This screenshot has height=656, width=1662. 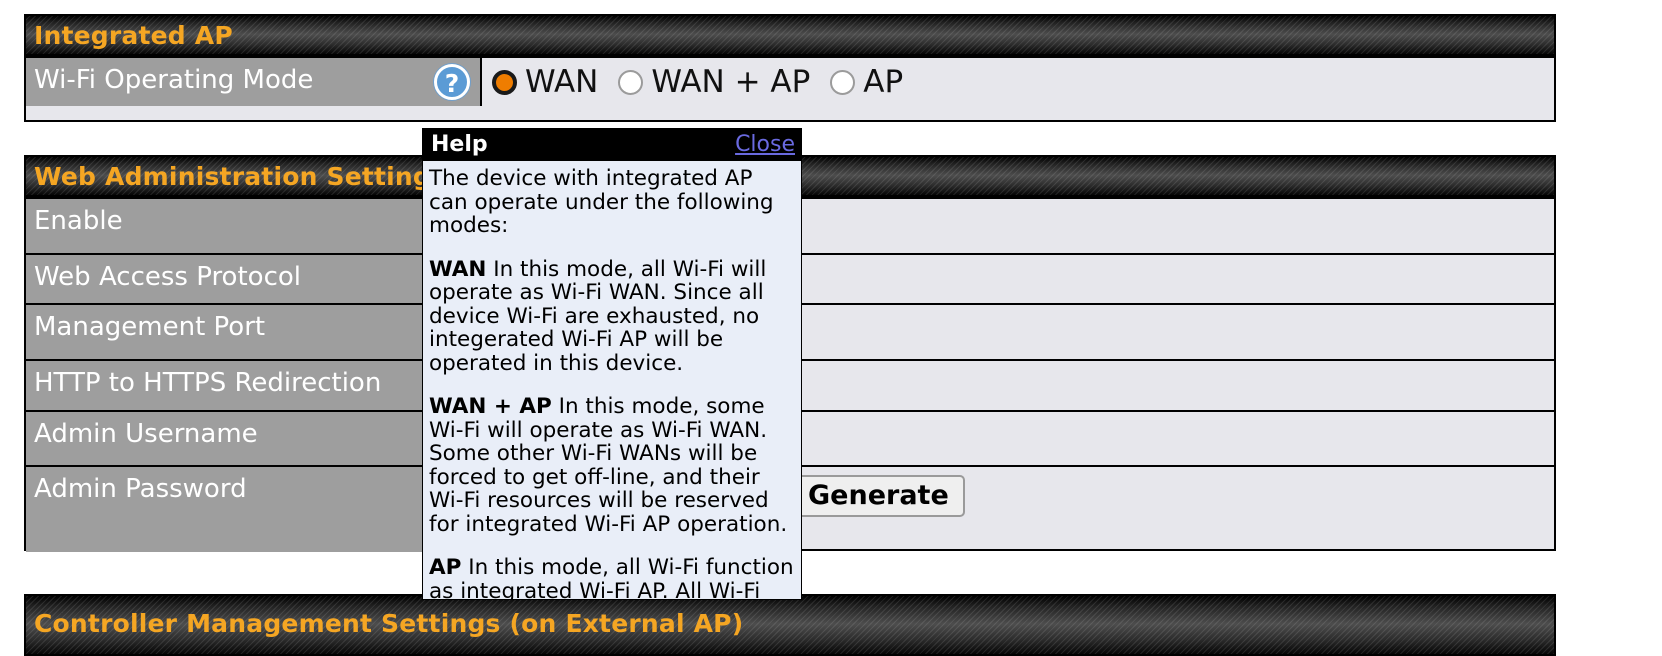 What do you see at coordinates (612, 145) in the screenshot?
I see `help-popup-header: Help Close` at bounding box center [612, 145].